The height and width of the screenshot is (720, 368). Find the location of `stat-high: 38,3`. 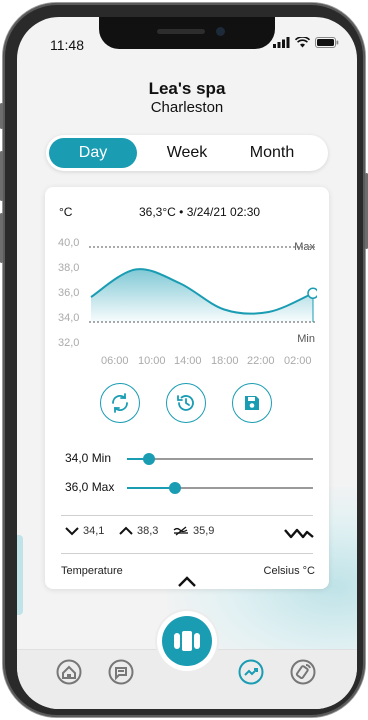

stat-high: 38,3 is located at coordinates (138, 531).